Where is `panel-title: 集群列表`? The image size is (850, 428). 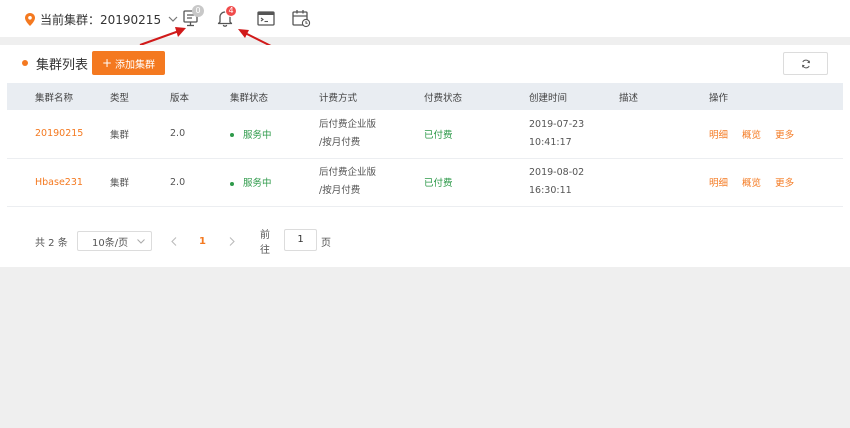 panel-title: 集群列表 is located at coordinates (62, 65).